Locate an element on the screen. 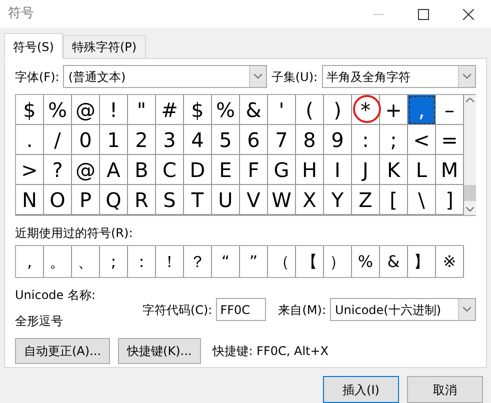 The width and height of the screenshot is (491, 403). symbol-cell: < is located at coordinates (422, 140).